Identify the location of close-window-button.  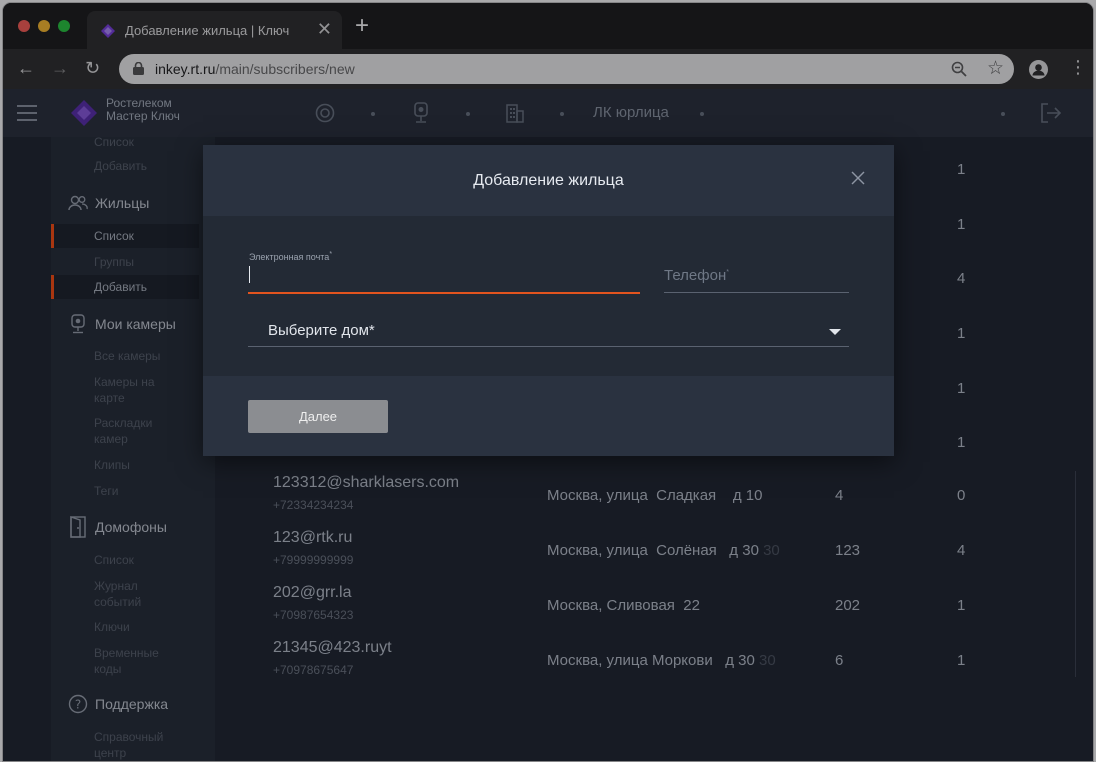
(24, 26).